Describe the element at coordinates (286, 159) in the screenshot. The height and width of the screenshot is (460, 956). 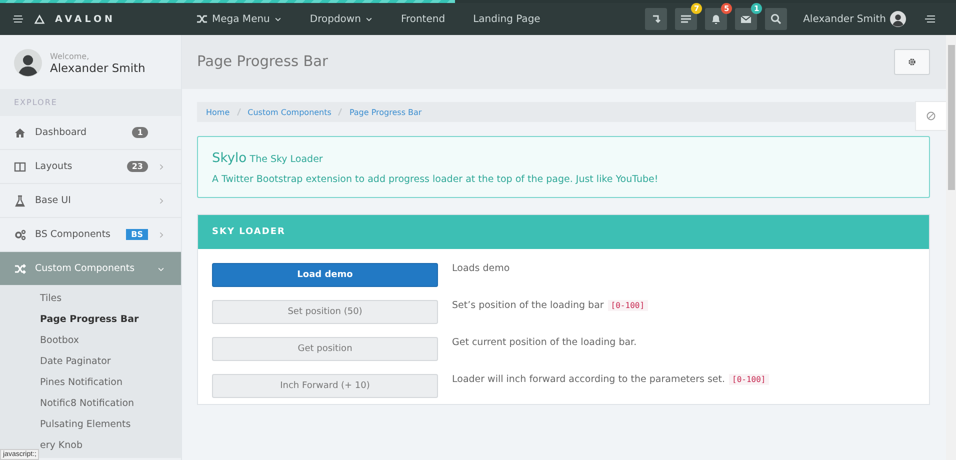
I see `alert-subtitle: The Sky Loader` at that location.